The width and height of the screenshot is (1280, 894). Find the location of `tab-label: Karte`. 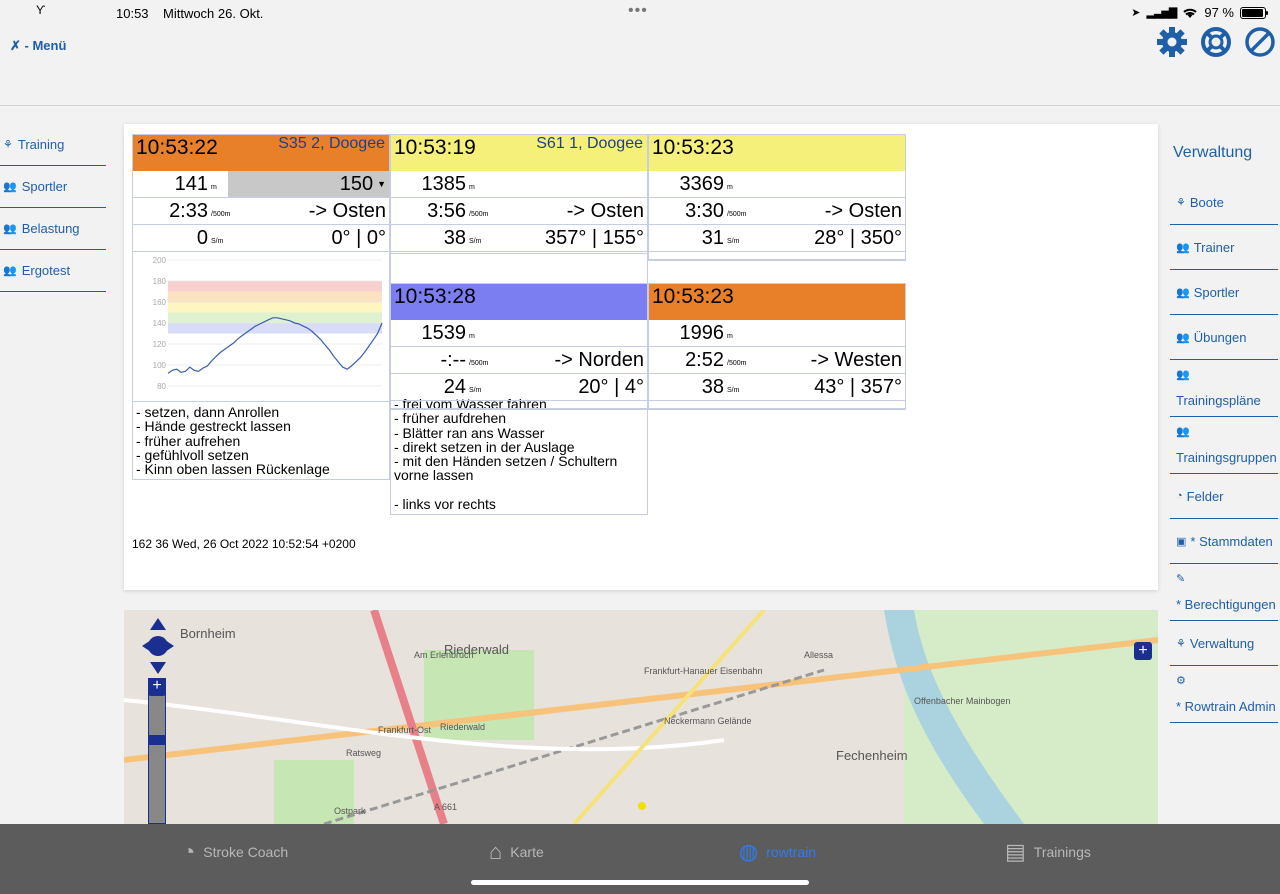

tab-label: Karte is located at coordinates (527, 852).